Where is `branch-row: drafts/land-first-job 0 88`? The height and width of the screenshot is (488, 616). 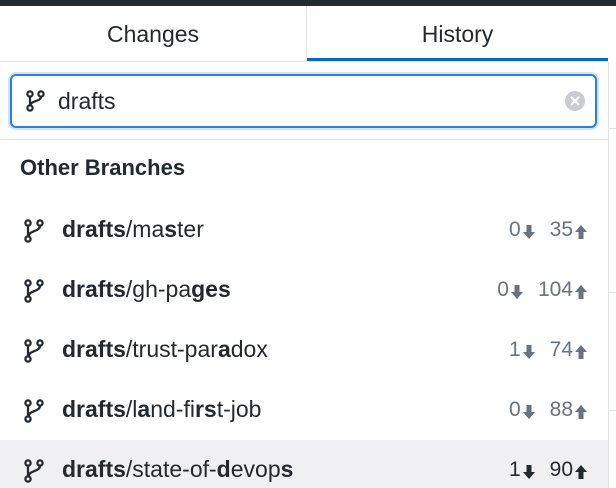
branch-row: drafts/land-first-job 0 88 is located at coordinates (304, 410).